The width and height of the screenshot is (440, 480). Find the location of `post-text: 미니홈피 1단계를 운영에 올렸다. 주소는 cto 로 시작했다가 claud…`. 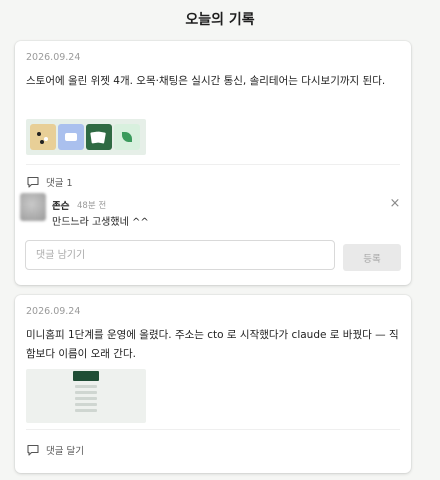

post-text: 미니홈피 1단계를 운영에 올렸다. 주소는 cto 로 시작했다가 claud… is located at coordinates (212, 344).